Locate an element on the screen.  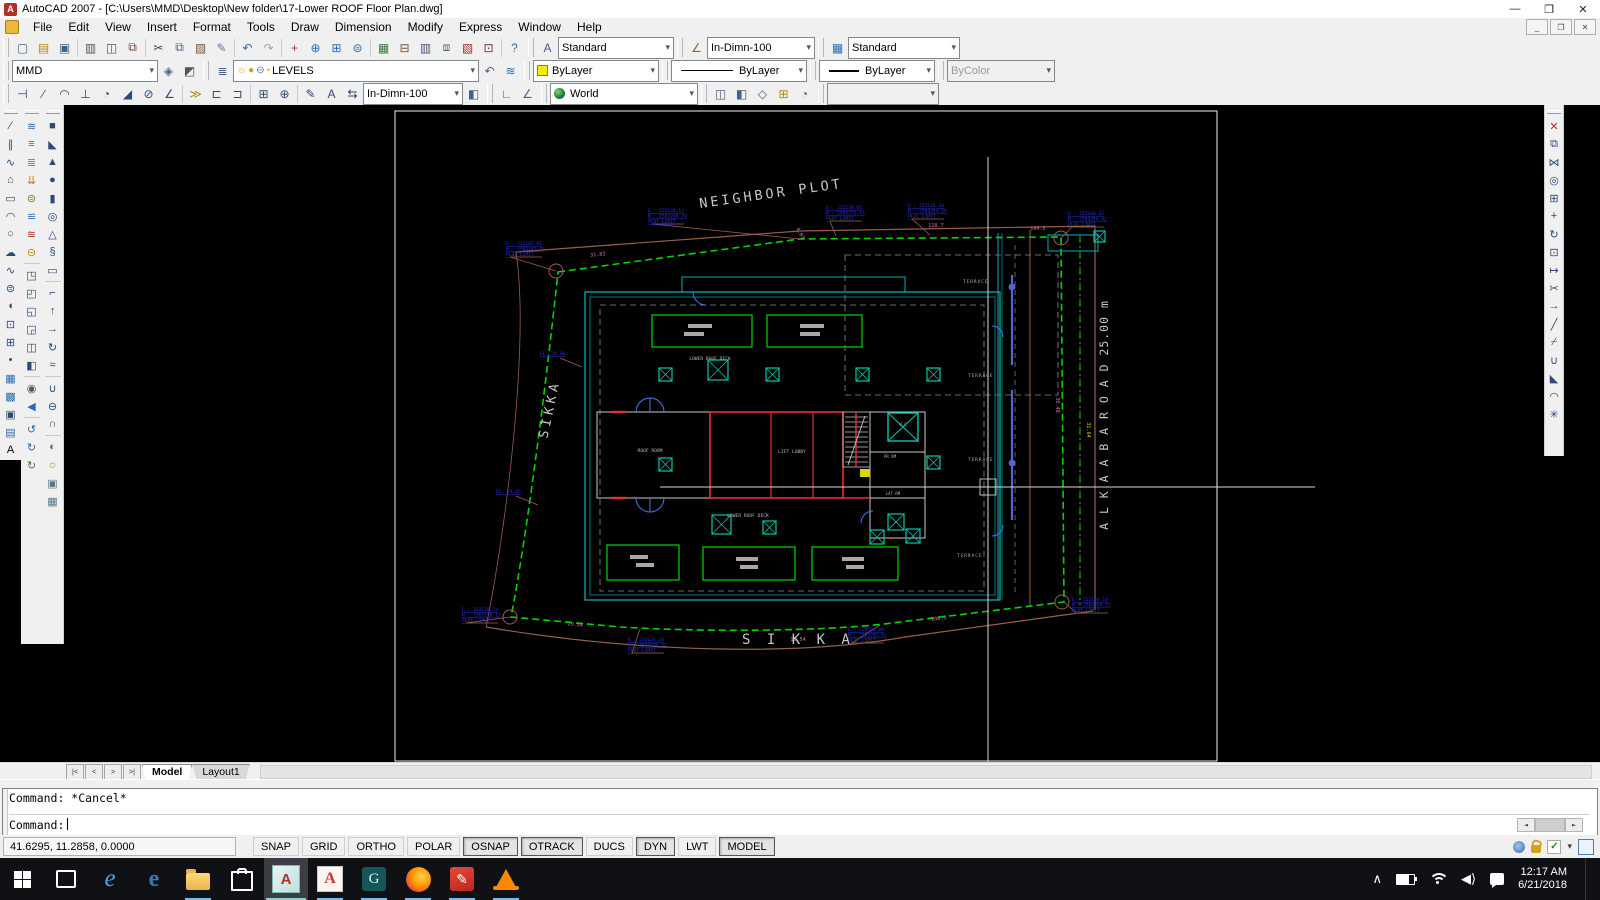
toolbar-lock-icon is located at coordinates (1536, 848).